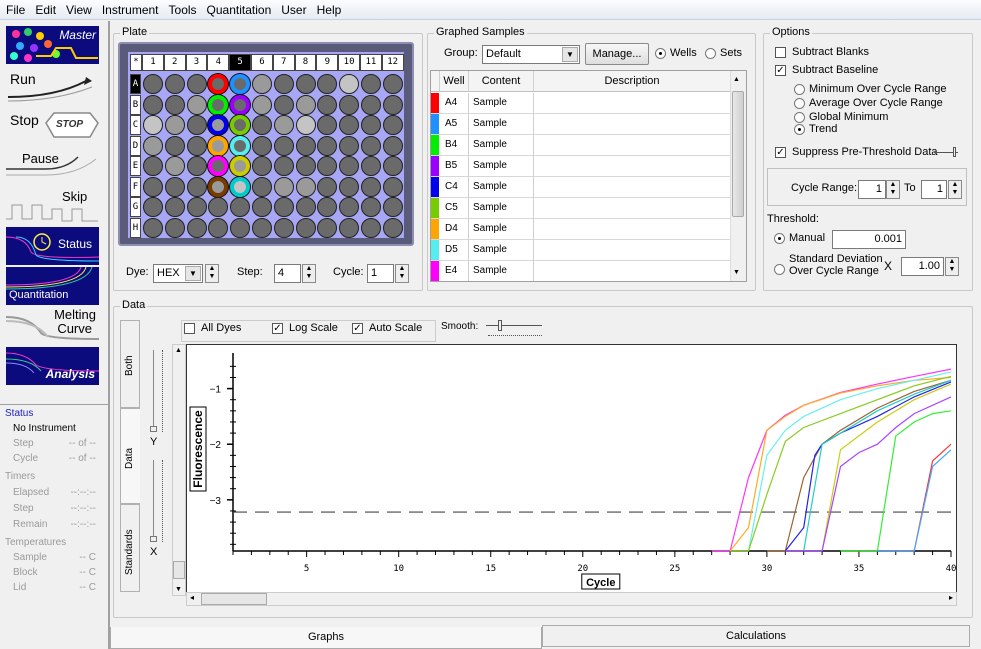  What do you see at coordinates (402, 273) in the screenshot?
I see `cycle-spinner: ▲ ▼` at bounding box center [402, 273].